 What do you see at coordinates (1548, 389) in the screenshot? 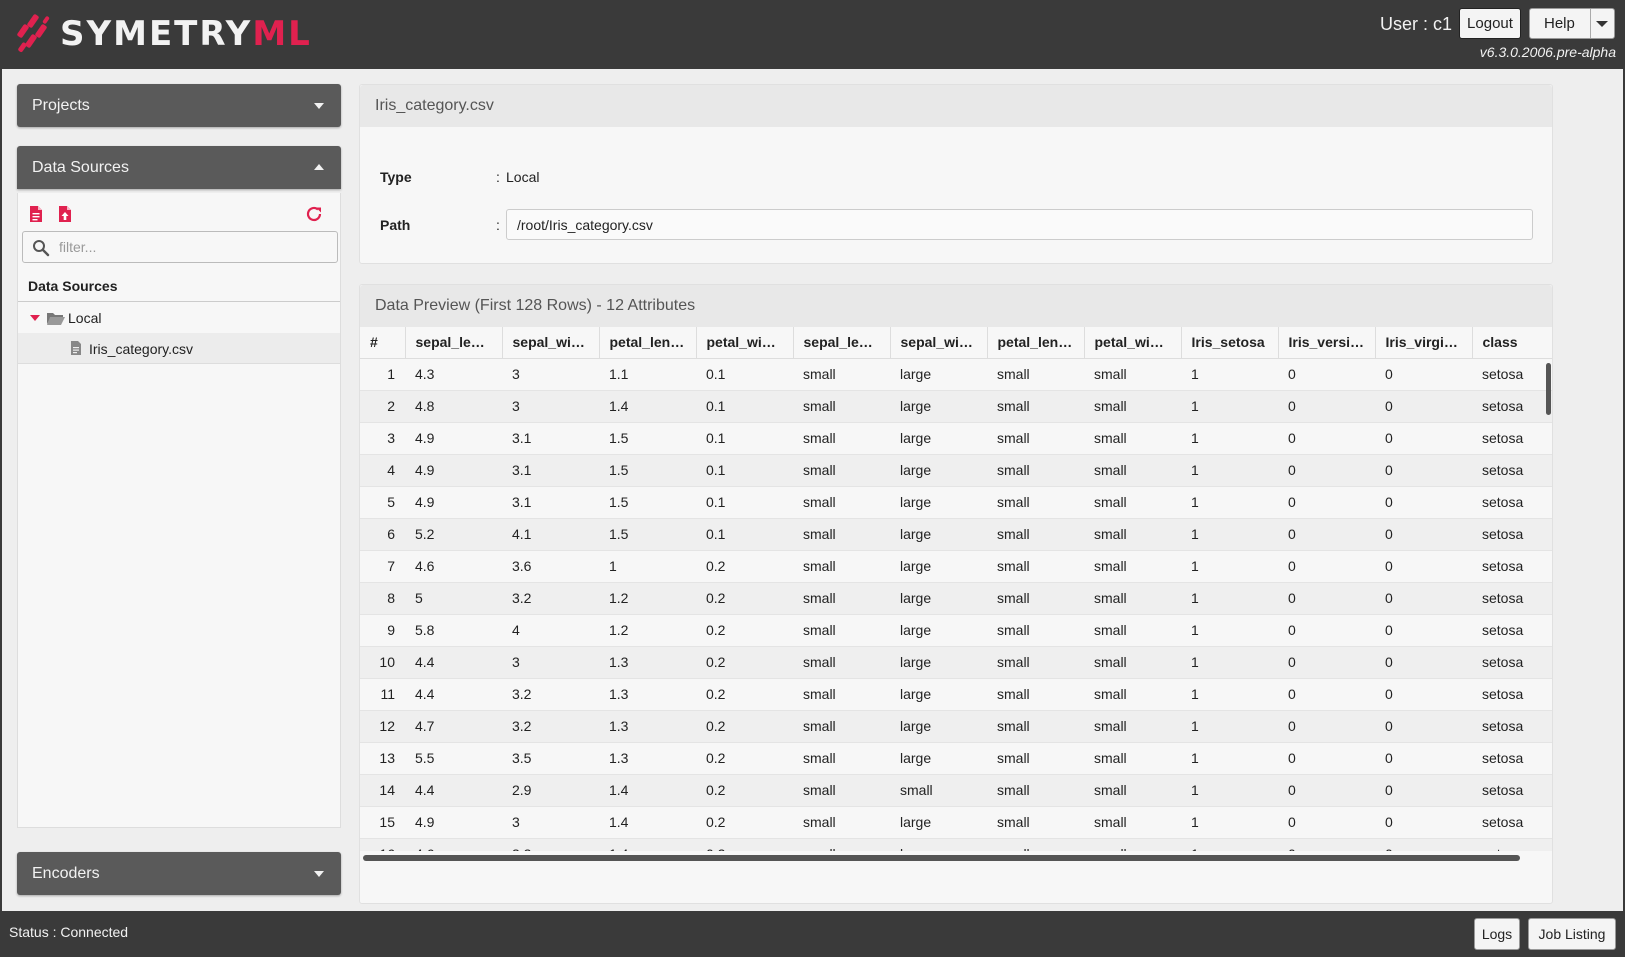
I see `vertical-scrollbar` at bounding box center [1548, 389].